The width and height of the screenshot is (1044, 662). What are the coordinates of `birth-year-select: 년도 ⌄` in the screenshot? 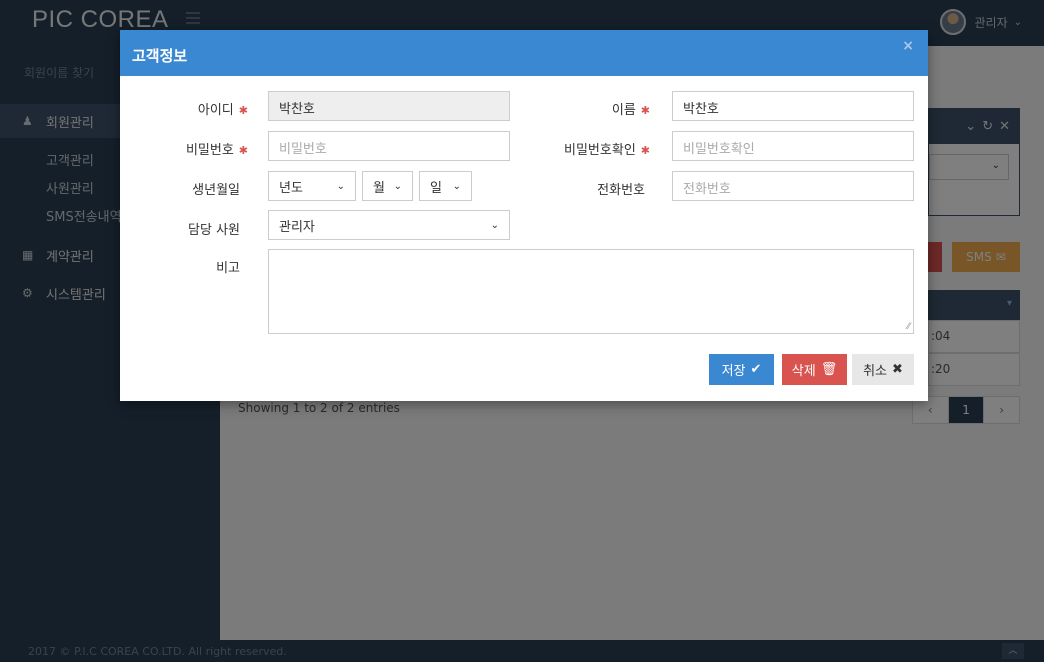 It's located at (312, 186).